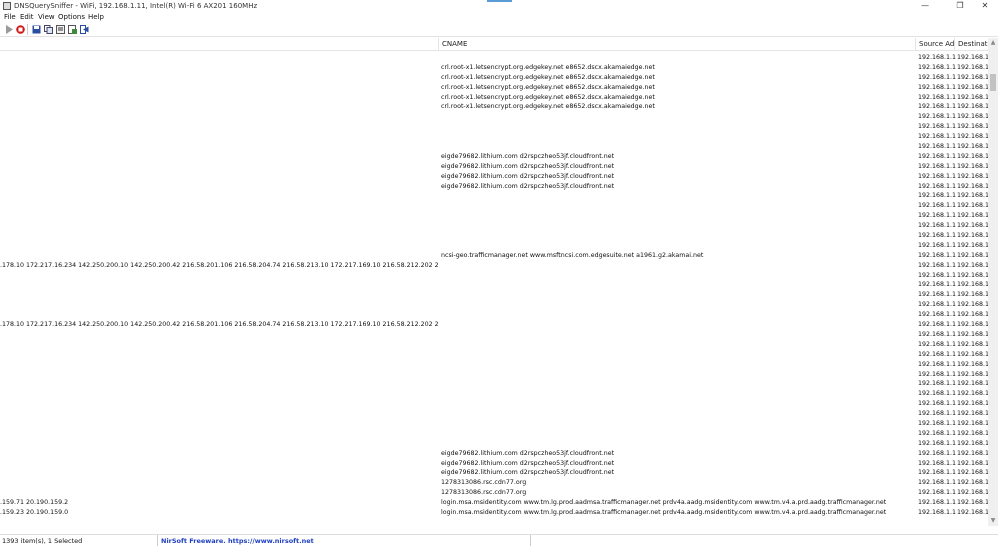 The height and width of the screenshot is (546, 998). What do you see at coordinates (48, 29) in the screenshot?
I see `copy-icon` at bounding box center [48, 29].